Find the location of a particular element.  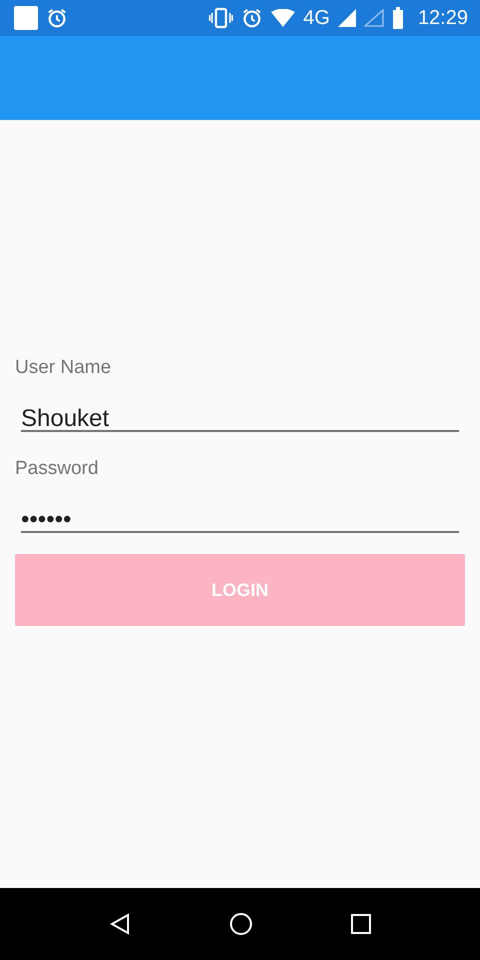

field-label: User Name is located at coordinates (63, 368).